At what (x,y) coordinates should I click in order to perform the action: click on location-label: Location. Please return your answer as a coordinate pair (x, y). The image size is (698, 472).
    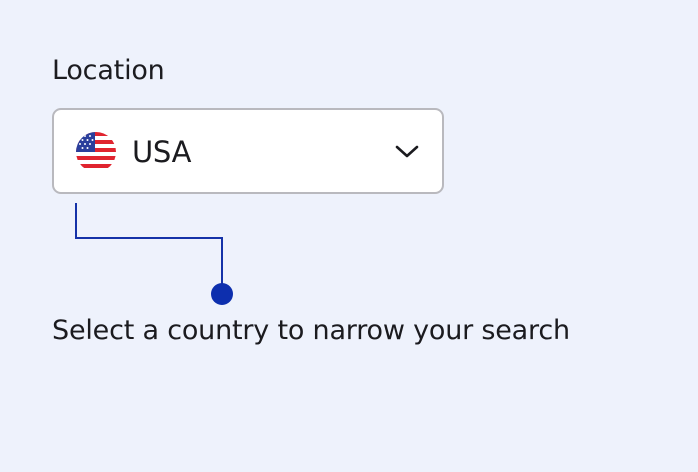
    Looking at the image, I should click on (108, 70).